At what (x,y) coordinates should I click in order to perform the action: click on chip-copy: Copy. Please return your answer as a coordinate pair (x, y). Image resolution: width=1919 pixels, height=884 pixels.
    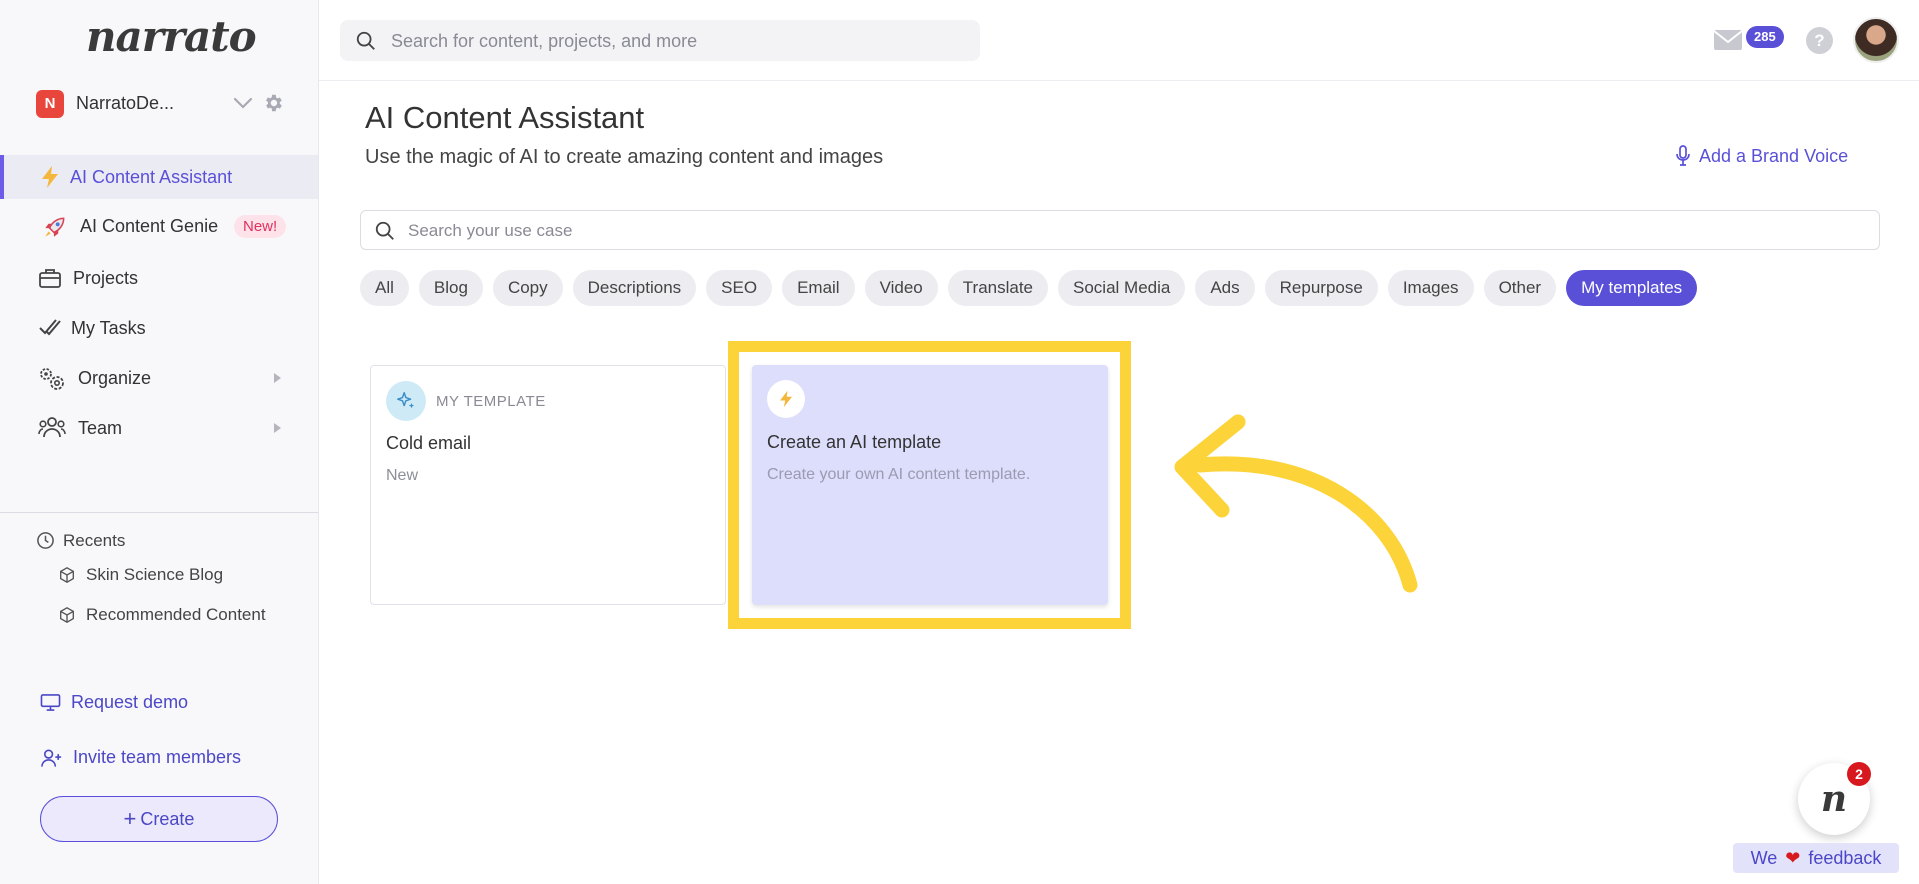
    Looking at the image, I should click on (527, 288).